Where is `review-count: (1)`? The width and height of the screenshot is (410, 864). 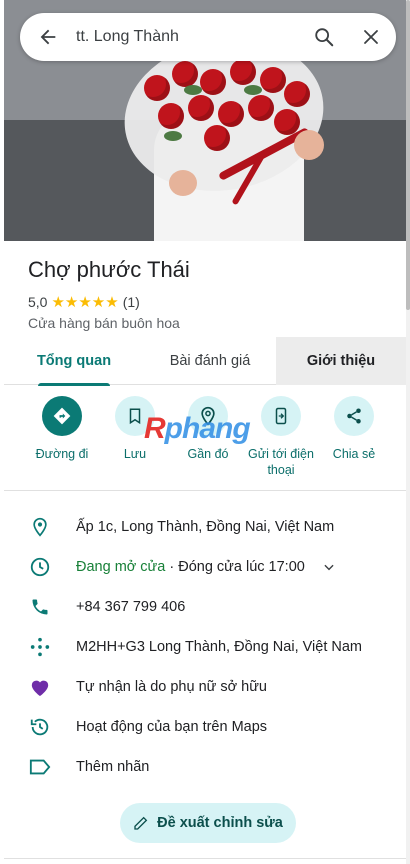
review-count: (1) is located at coordinates (131, 302).